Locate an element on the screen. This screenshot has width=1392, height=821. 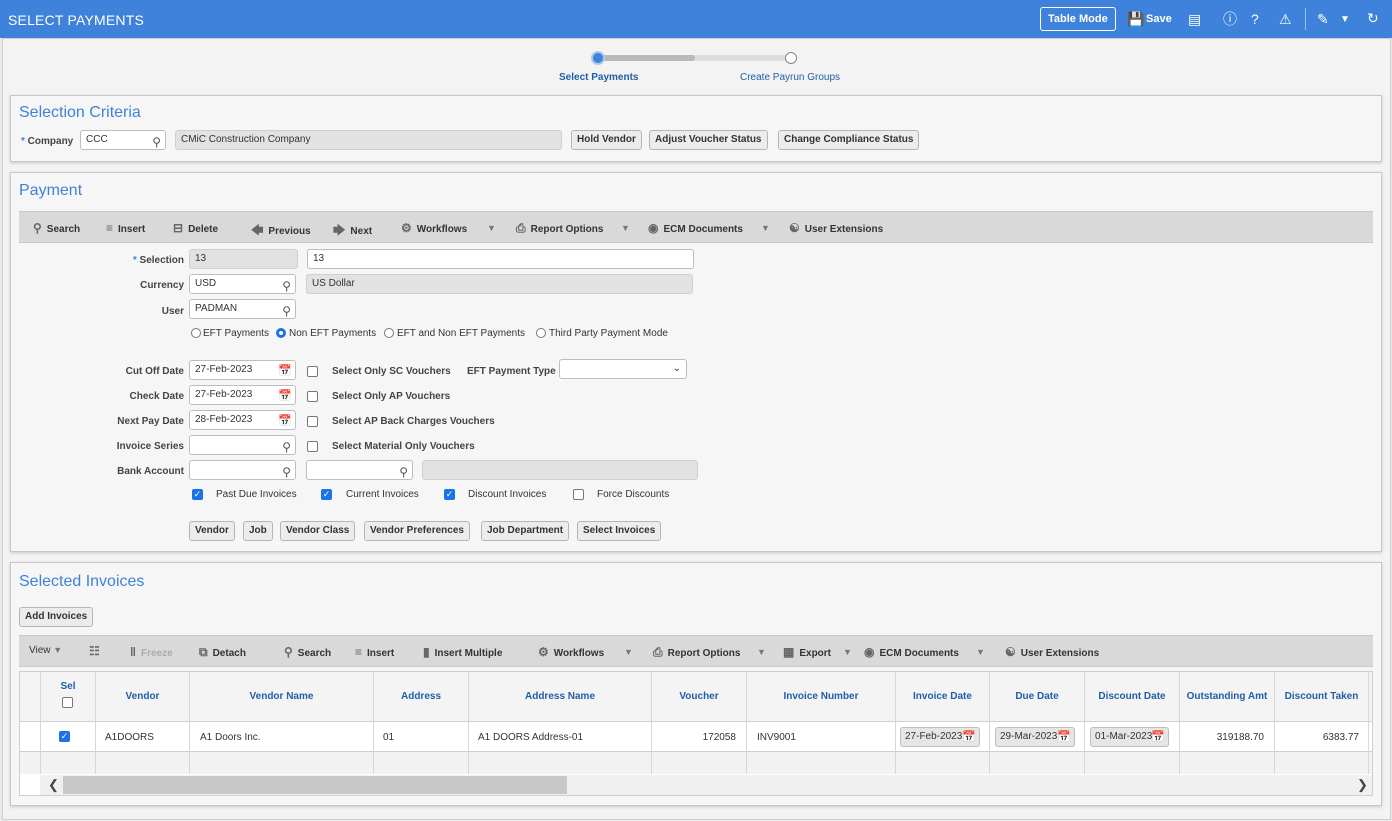
column-header-discount-date: Discount Date is located at coordinates (1132, 696).